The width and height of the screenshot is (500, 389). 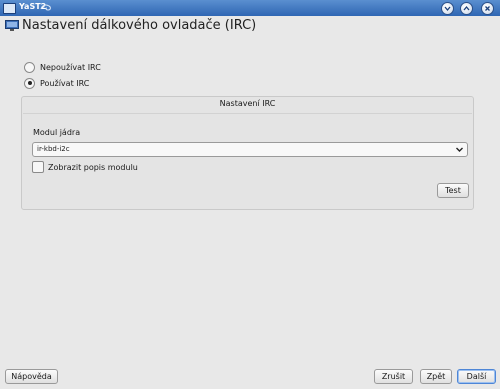 I want to click on chevron-up-icon, so click(x=466, y=8).